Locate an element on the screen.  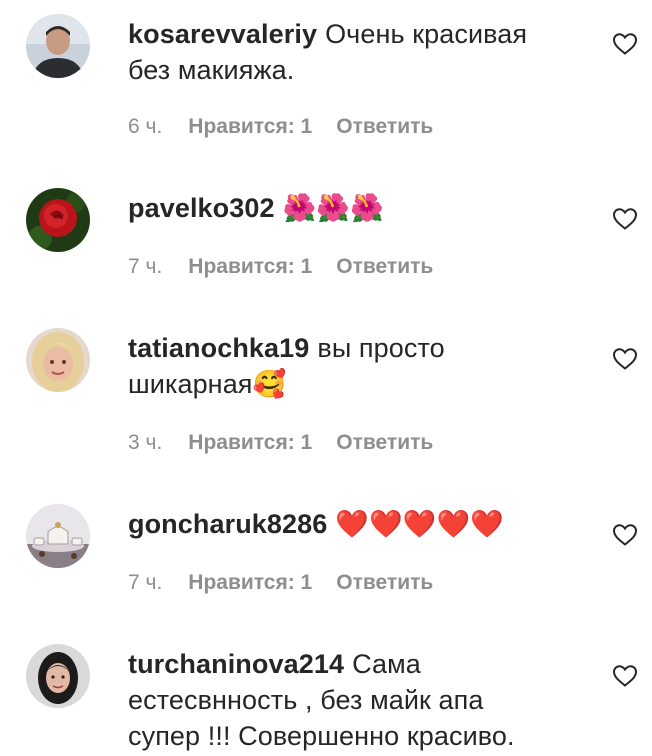
comment-username: tatianochka19 is located at coordinates (218, 348).